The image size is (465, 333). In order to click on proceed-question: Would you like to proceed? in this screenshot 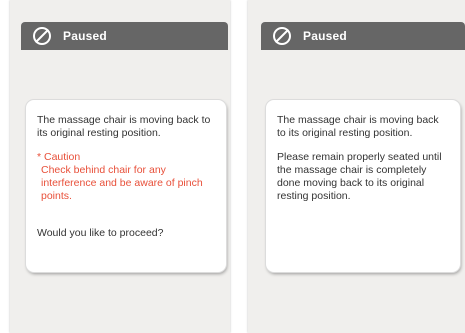, I will do `click(100, 233)`.